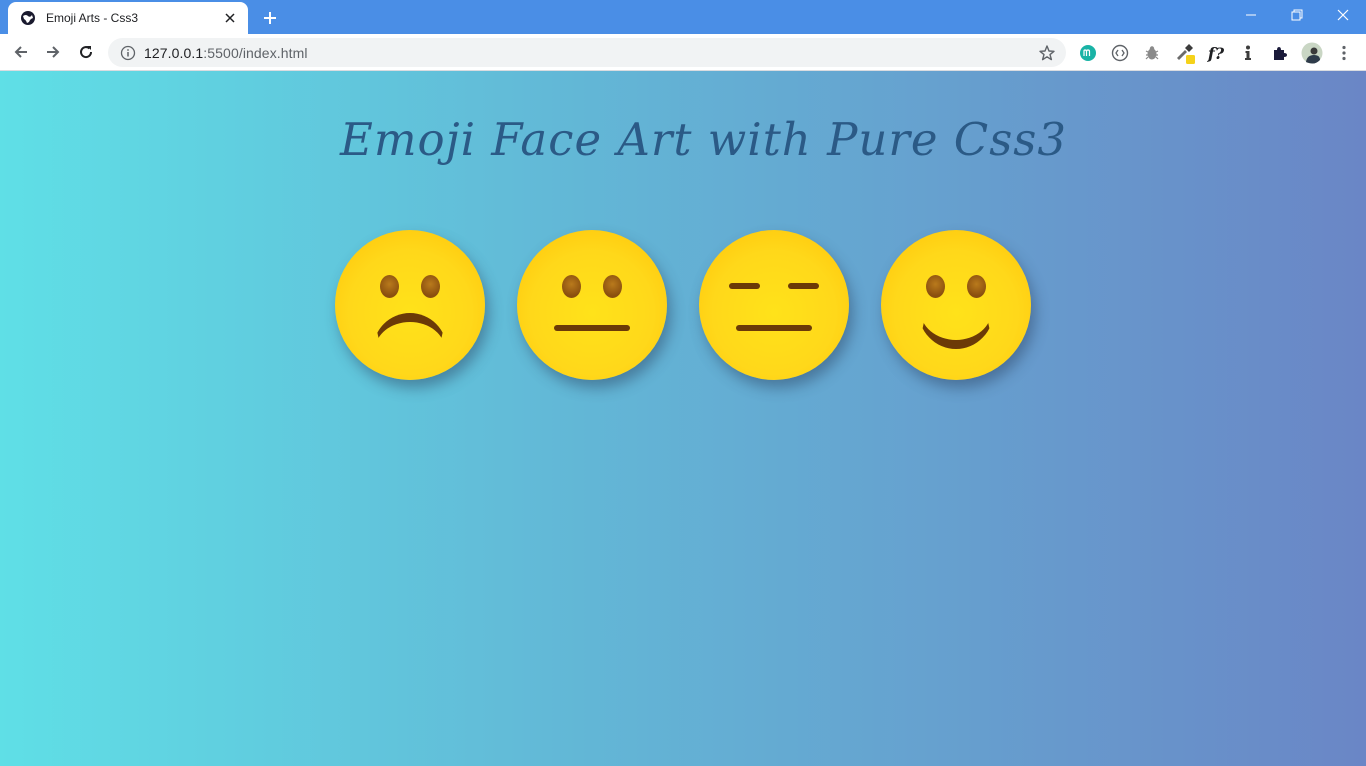  I want to click on address-bar: 127.0.0.1:5500/index.html, so click(587, 52).